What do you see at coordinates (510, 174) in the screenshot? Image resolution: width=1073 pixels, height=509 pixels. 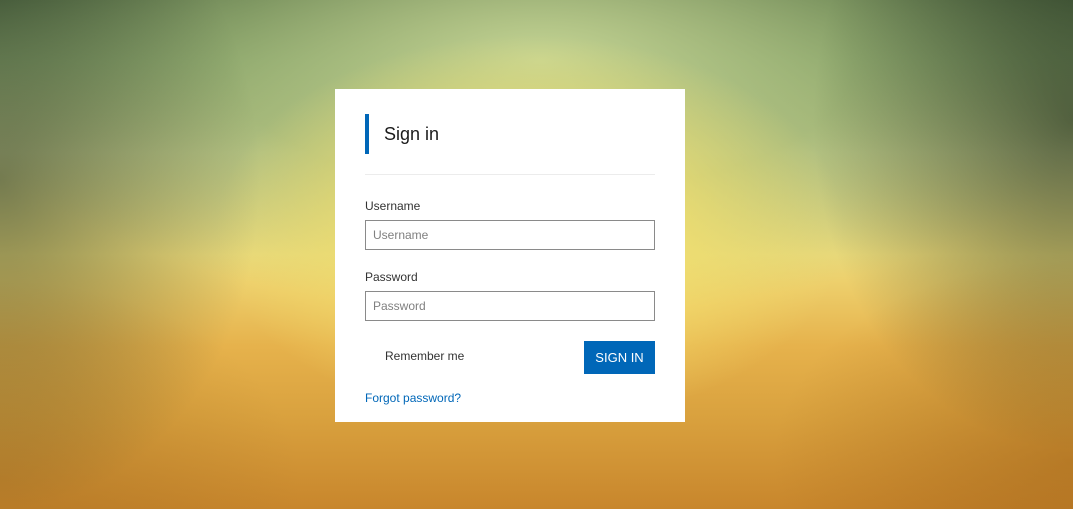 I see `divider` at bounding box center [510, 174].